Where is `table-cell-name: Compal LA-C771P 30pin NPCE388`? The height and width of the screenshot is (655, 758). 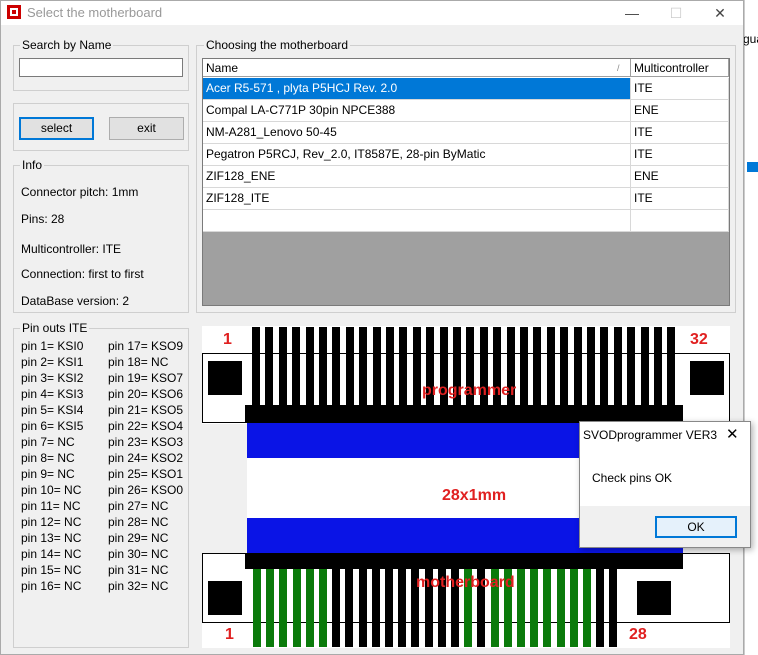 table-cell-name: Compal LA-C771P 30pin NPCE388 is located at coordinates (417, 111).